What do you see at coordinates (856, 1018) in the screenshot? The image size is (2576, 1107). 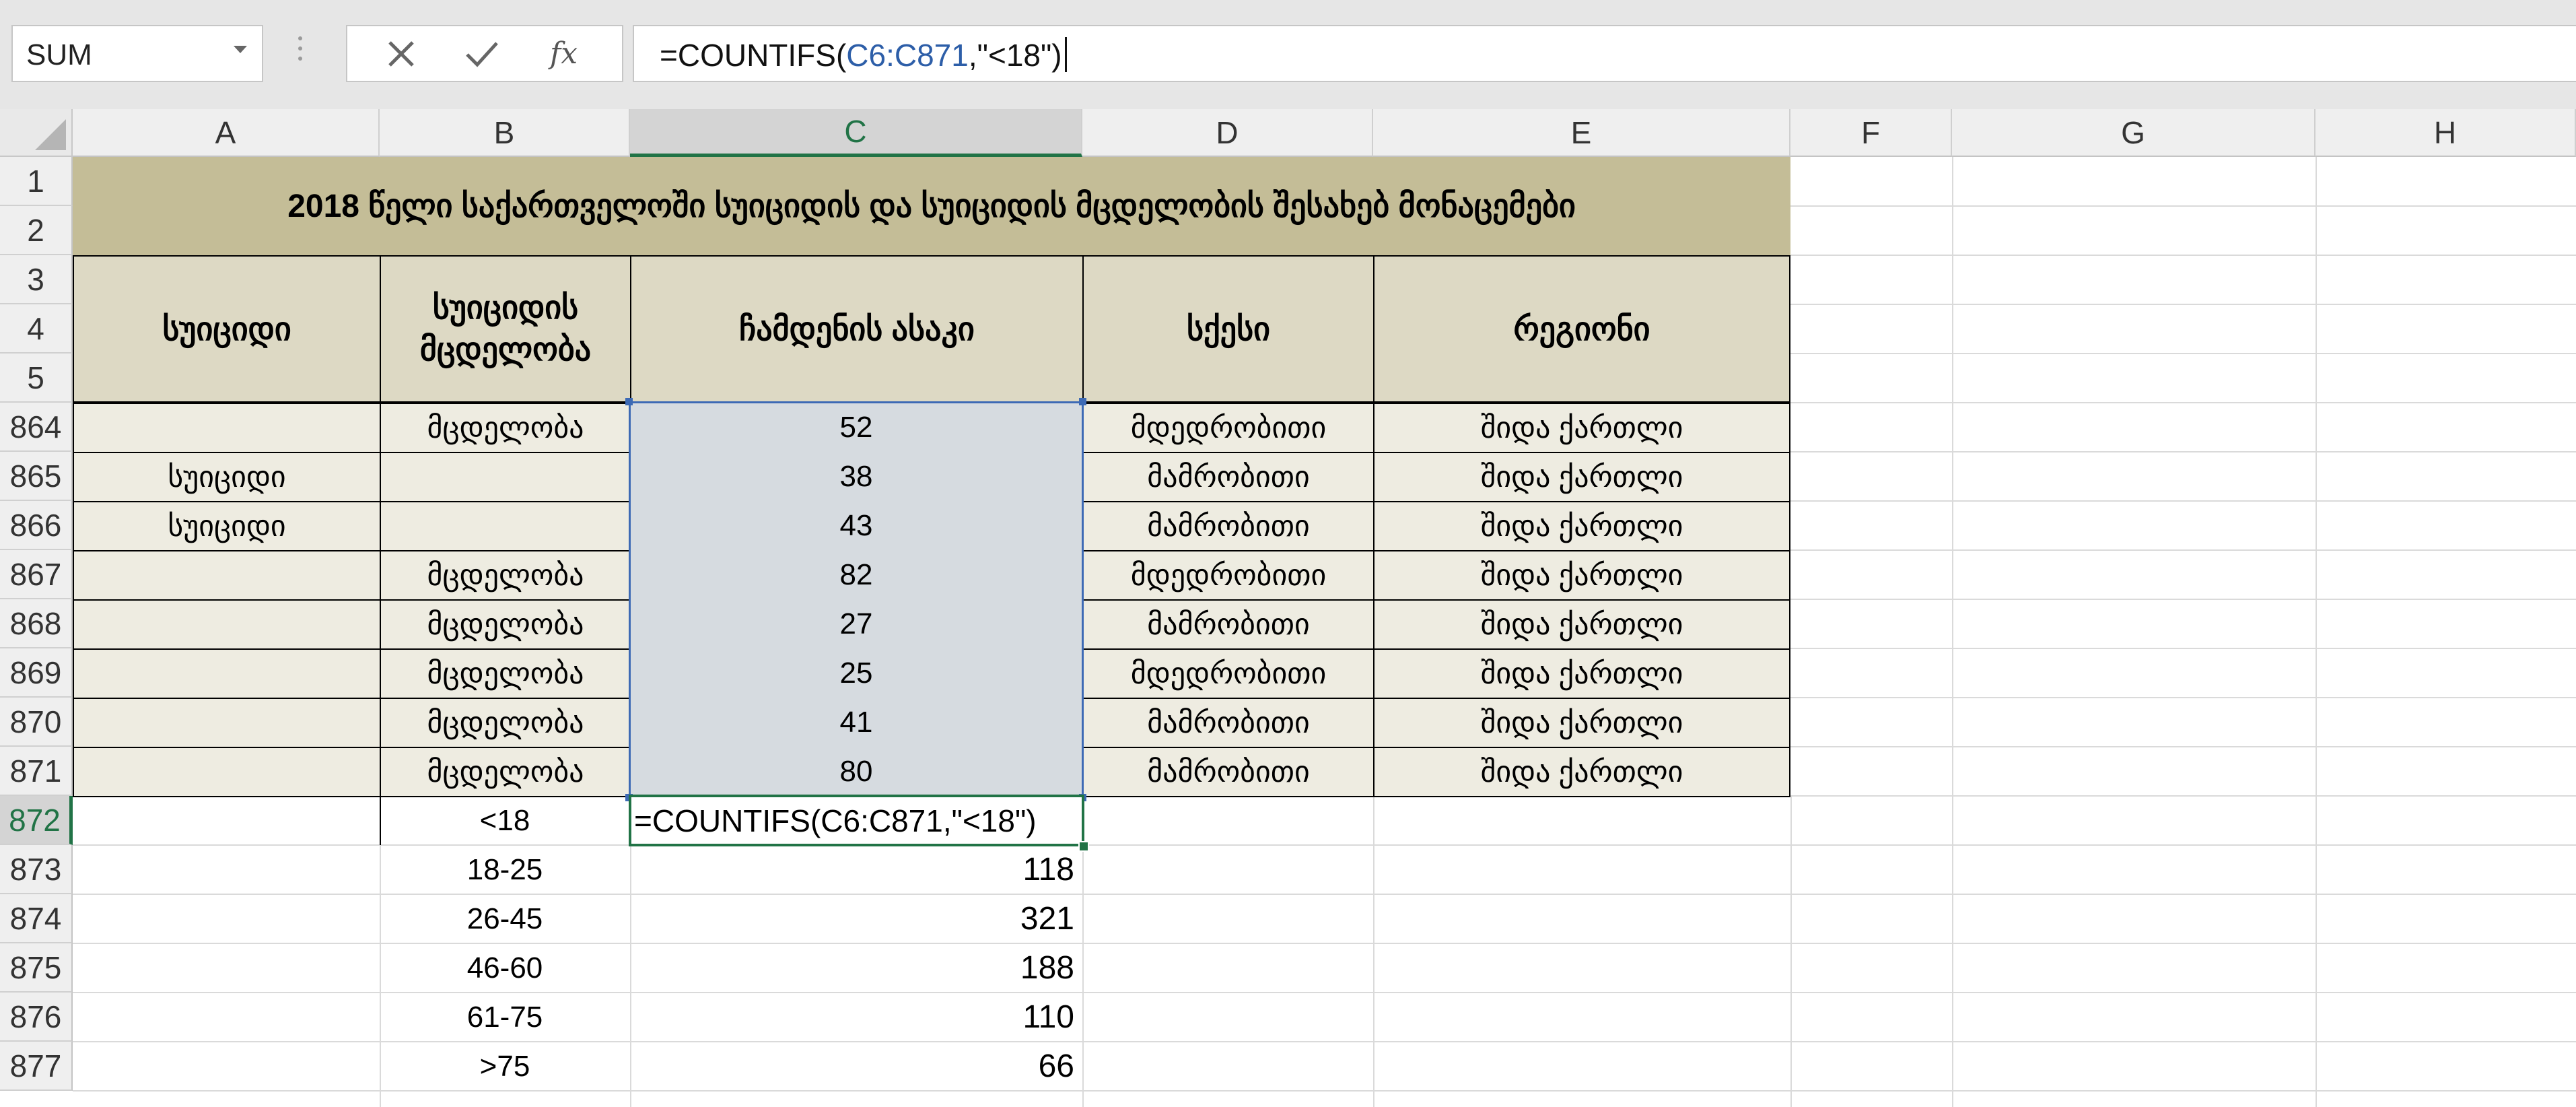 I see `count-value: 110` at bounding box center [856, 1018].